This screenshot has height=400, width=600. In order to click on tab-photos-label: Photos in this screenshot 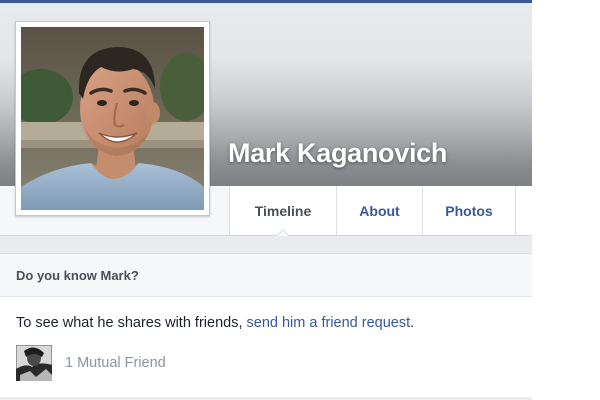, I will do `click(469, 210)`.